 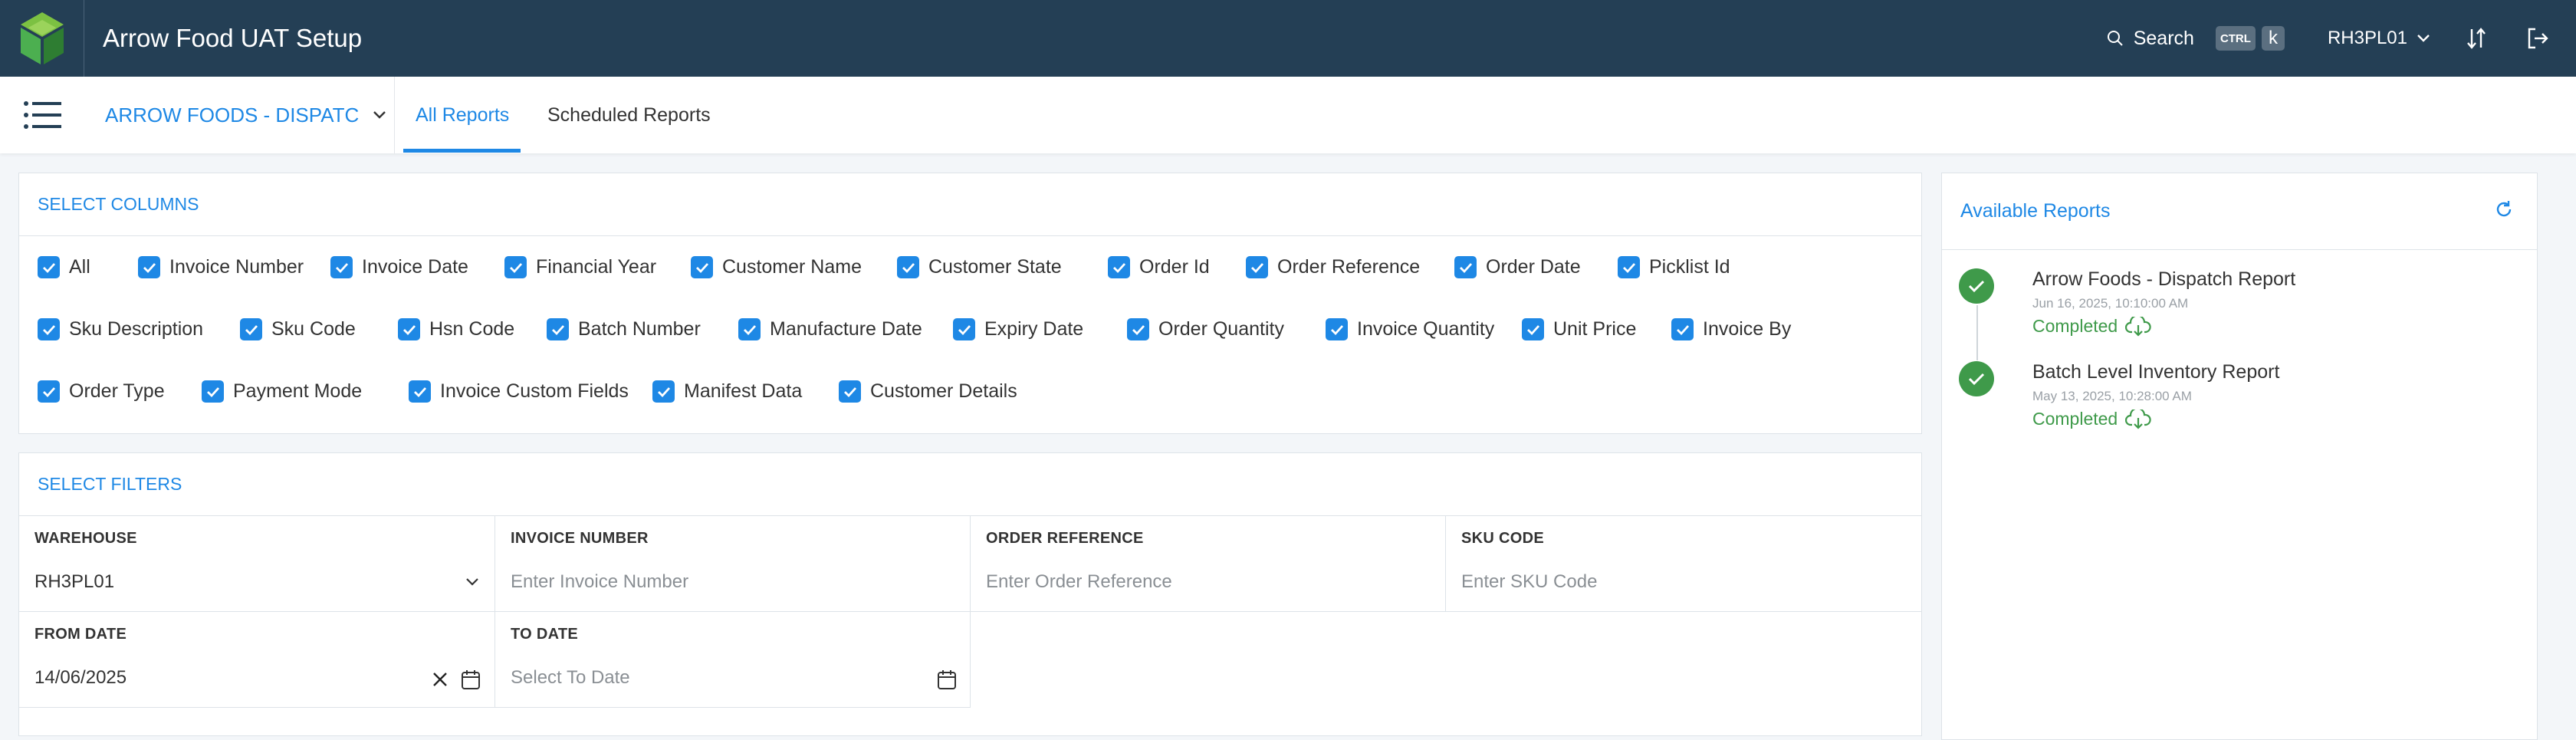 I want to click on column-checkbox: All, so click(x=64, y=267).